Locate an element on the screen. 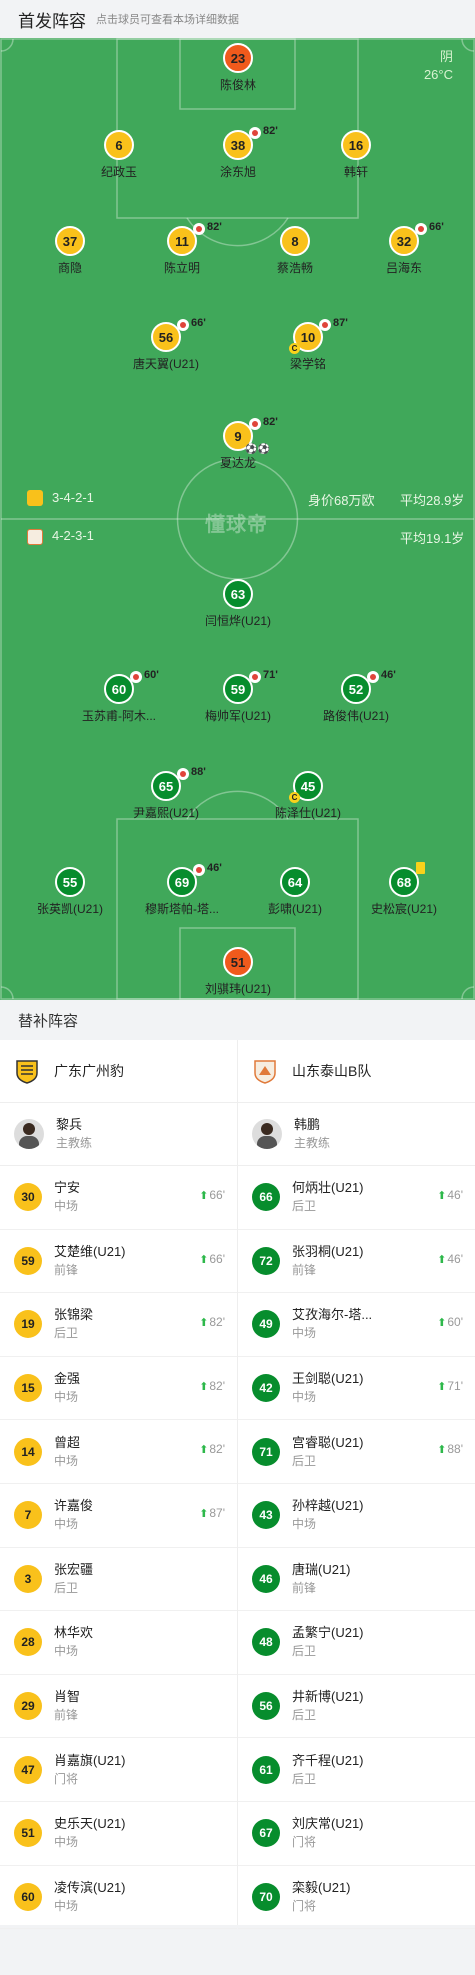 This screenshot has width=475, height=1975. player-number-badge: 60 60' is located at coordinates (131, 686).